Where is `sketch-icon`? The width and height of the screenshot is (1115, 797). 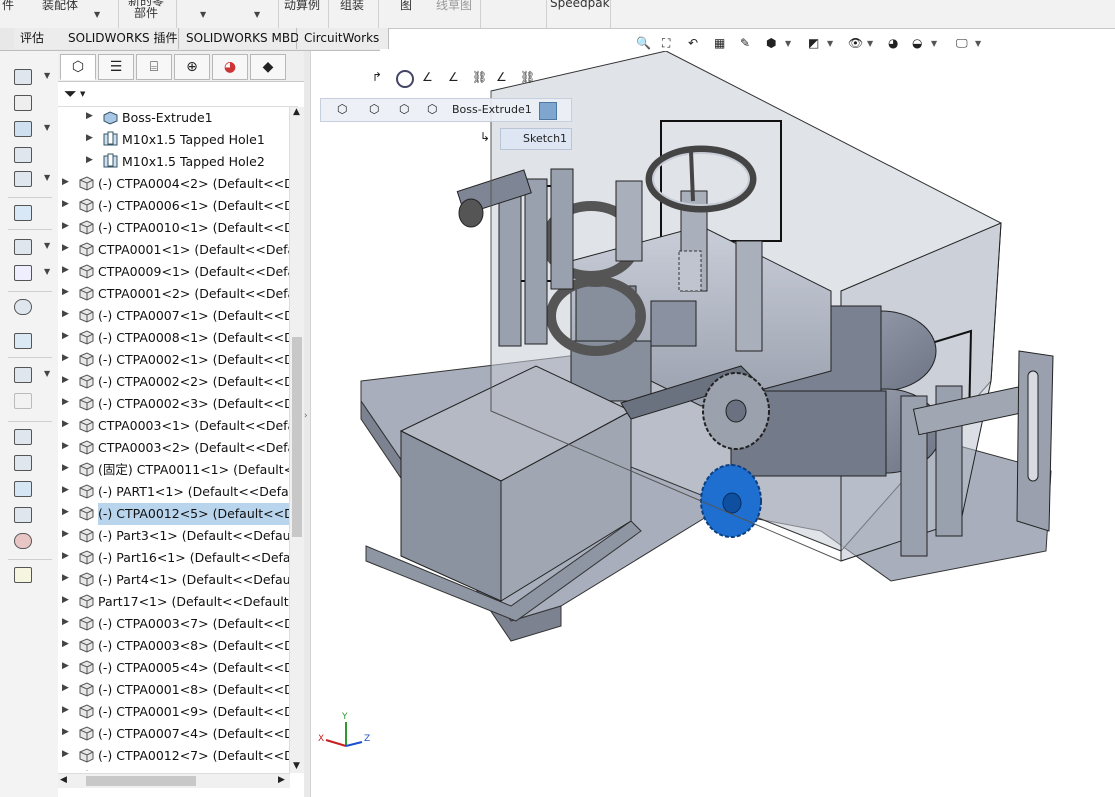 sketch-icon is located at coordinates (548, 111).